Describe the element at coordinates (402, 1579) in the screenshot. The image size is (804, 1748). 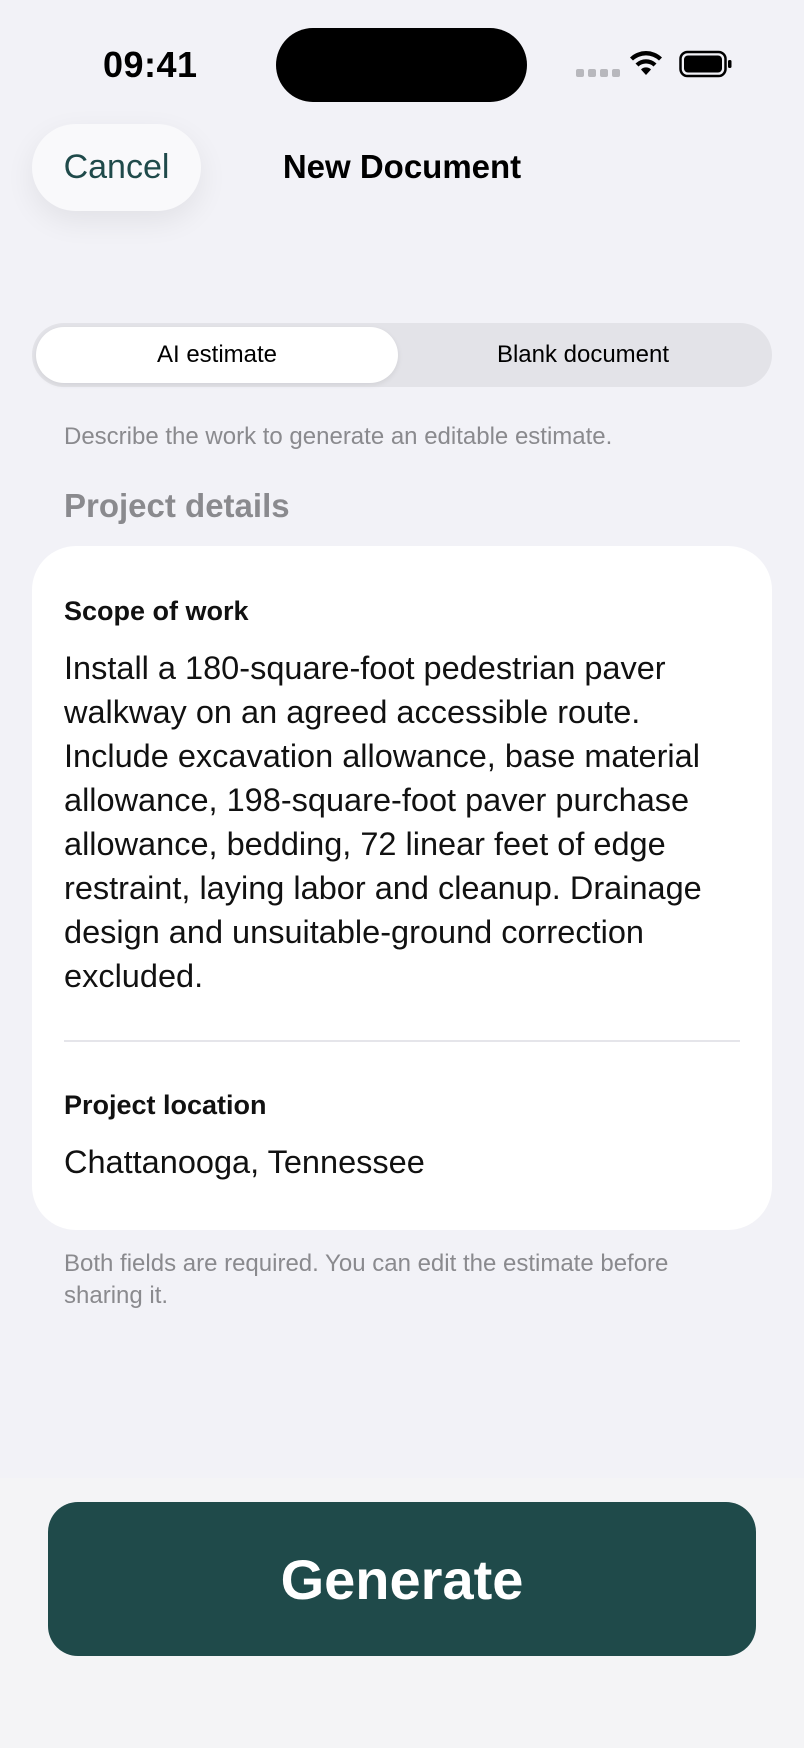
I see `generate-button: Generate` at that location.